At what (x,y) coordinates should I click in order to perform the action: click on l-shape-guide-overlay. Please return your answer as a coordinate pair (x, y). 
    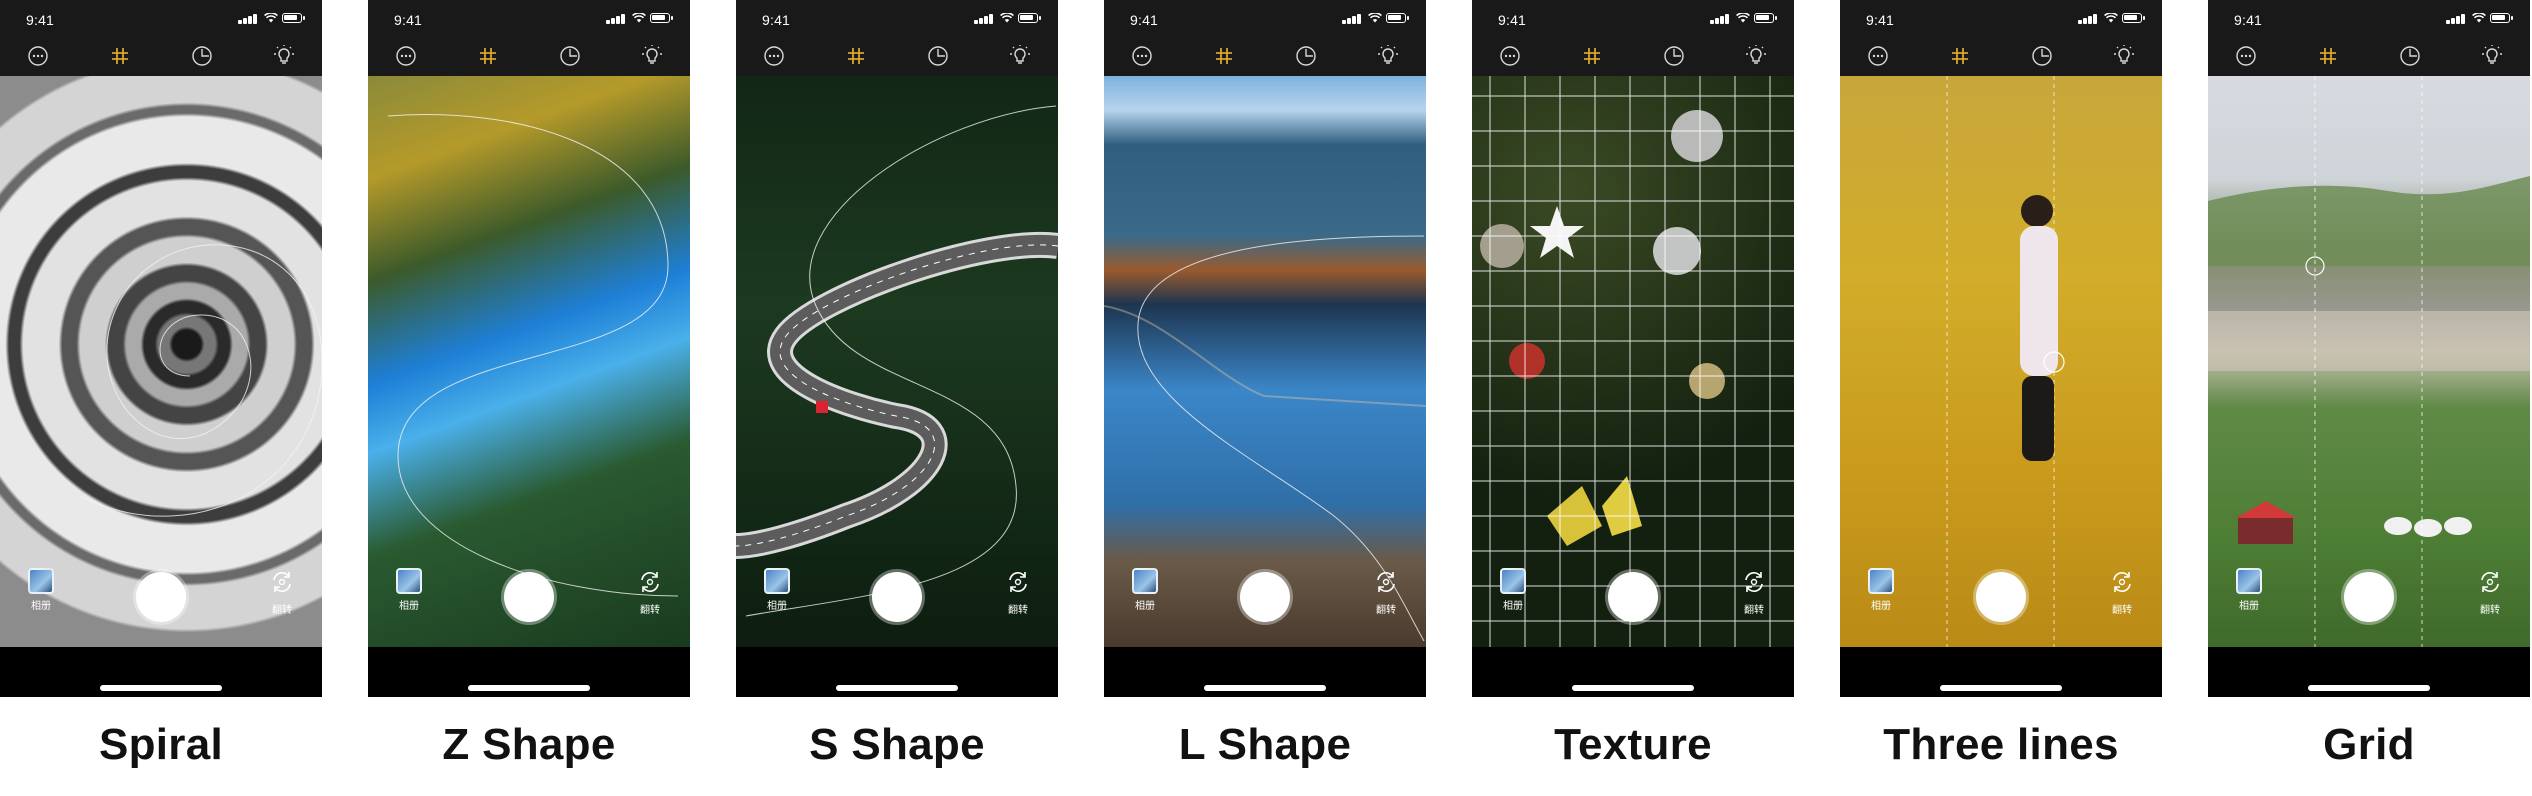
    Looking at the image, I should click on (1265, 438).